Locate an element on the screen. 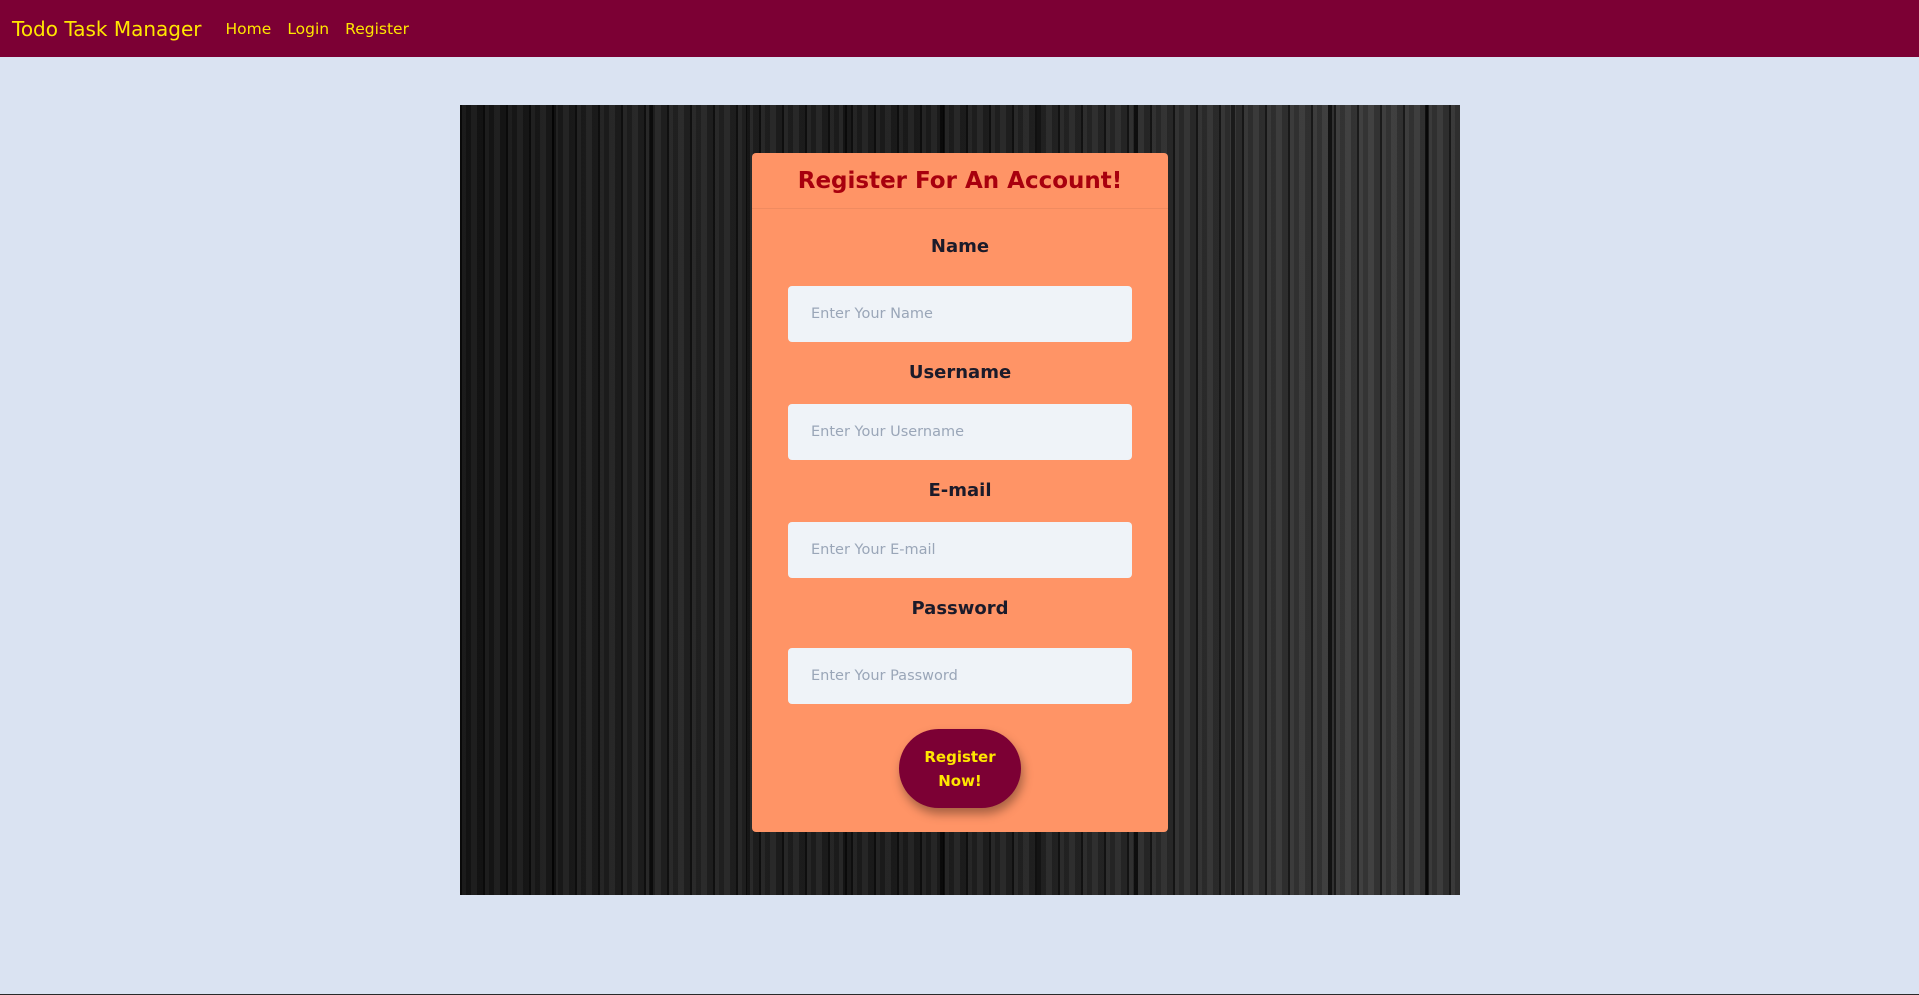  password-label: Password is located at coordinates (960, 608).